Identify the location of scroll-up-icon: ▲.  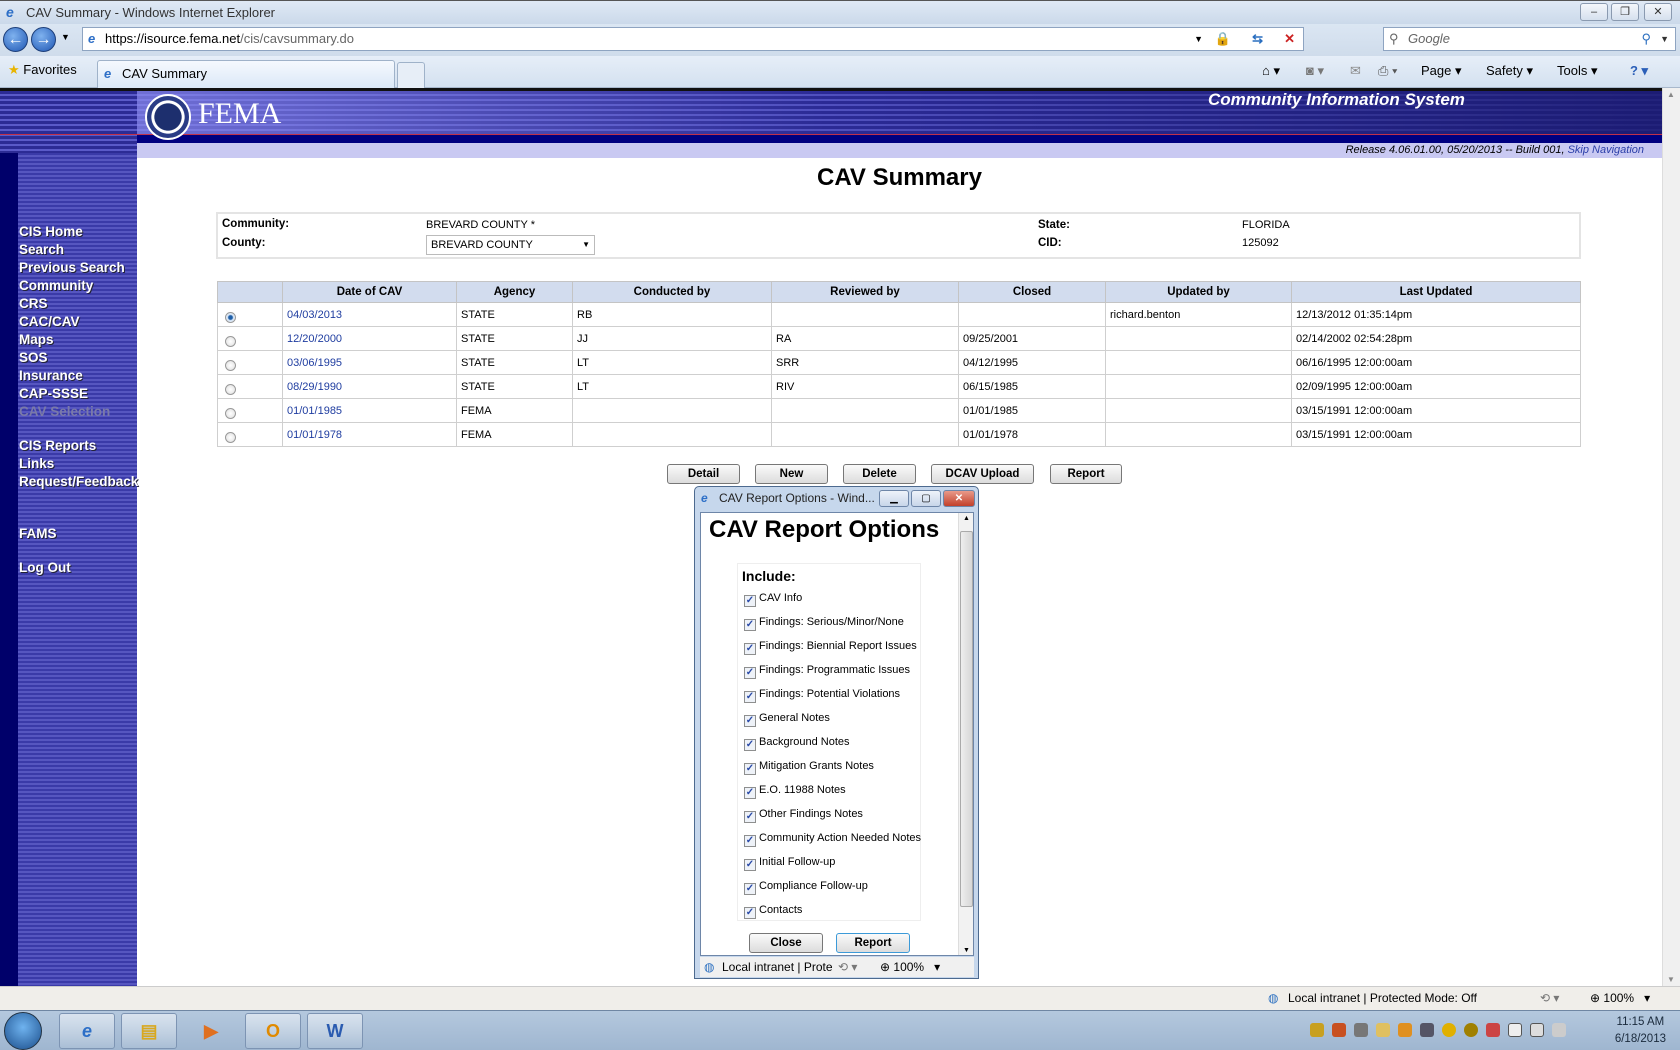
(1671, 94).